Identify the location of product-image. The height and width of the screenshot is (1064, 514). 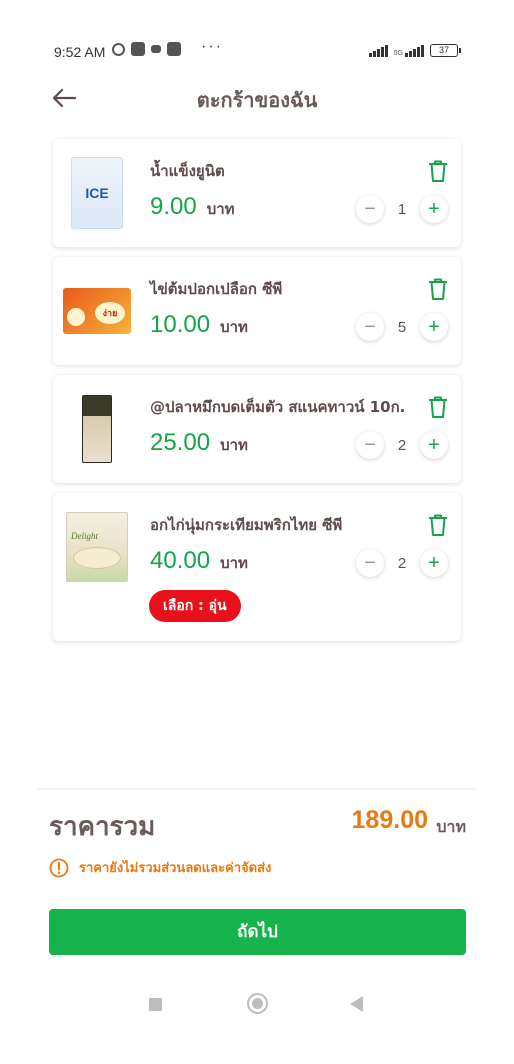
(97, 429).